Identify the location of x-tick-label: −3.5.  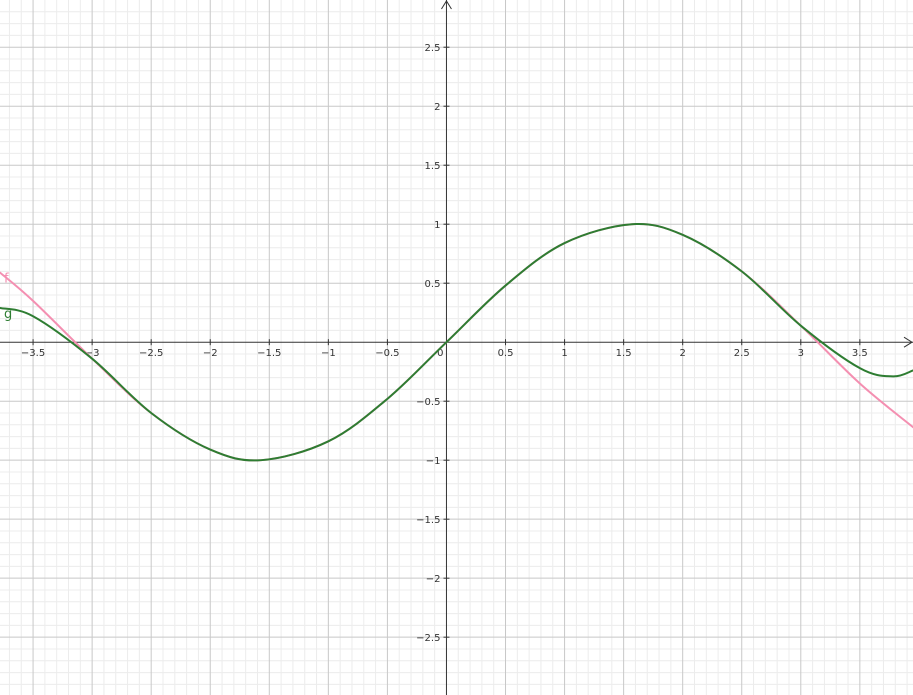
(33, 353).